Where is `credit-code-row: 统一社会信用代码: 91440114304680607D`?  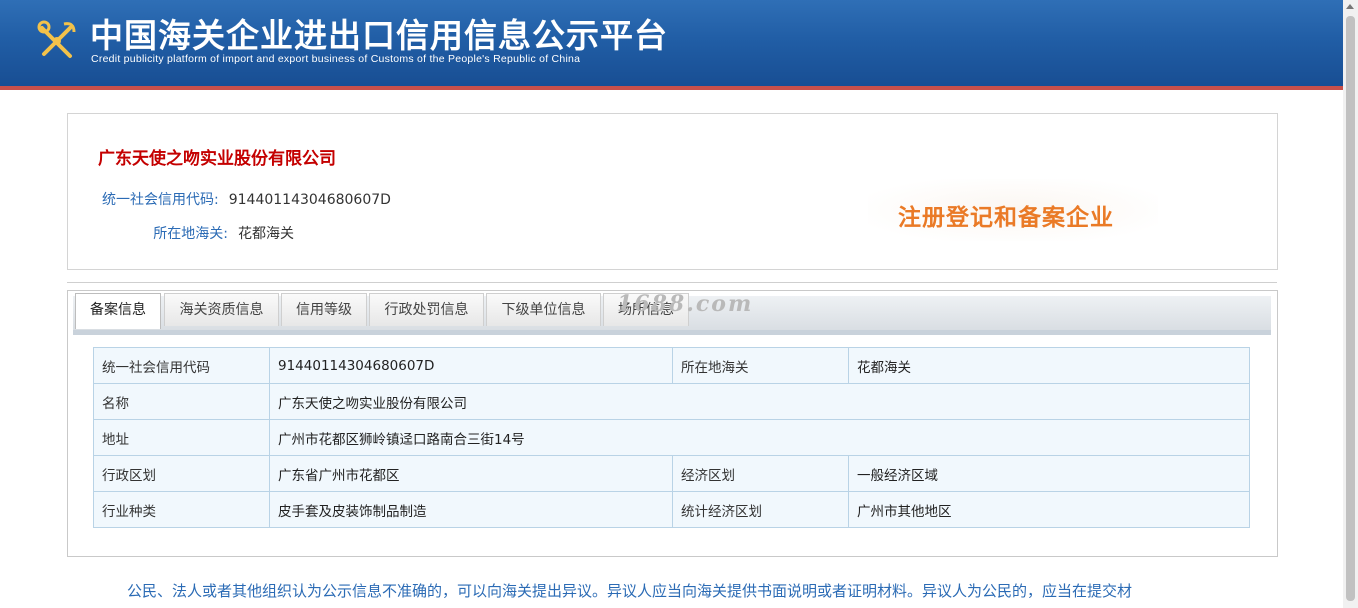 credit-code-row: 统一社会信用代码: 91440114304680607D is located at coordinates (246, 199).